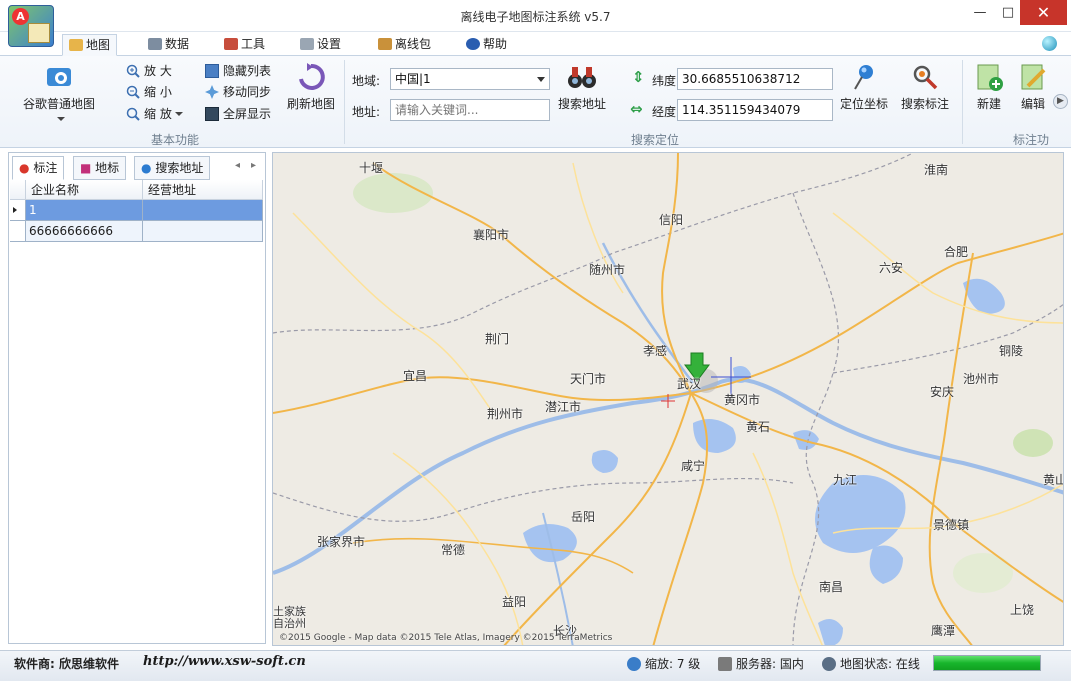 This screenshot has height=681, width=1071. Describe the element at coordinates (581, 104) in the screenshot. I see `search-address-label: 搜索地址` at that location.